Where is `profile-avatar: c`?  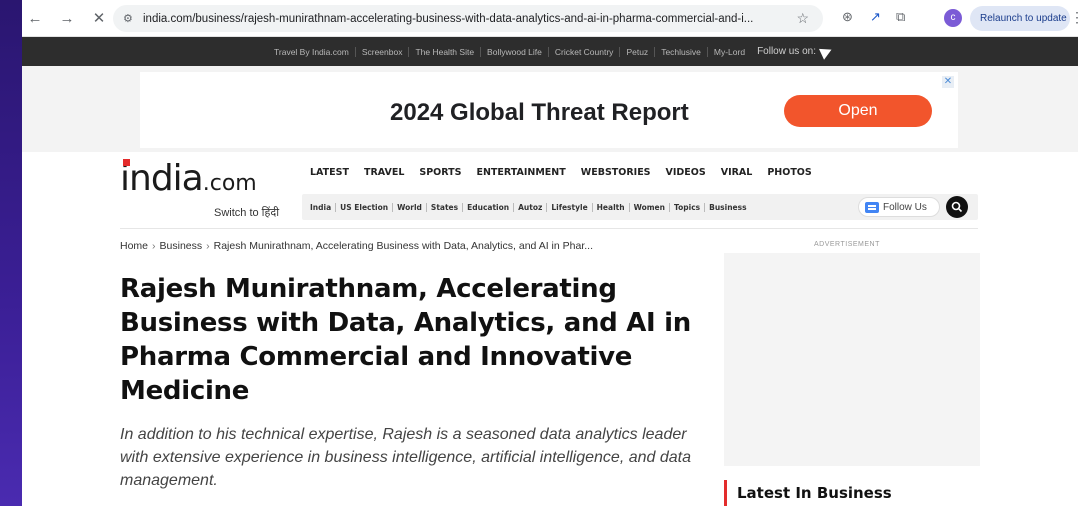 profile-avatar: c is located at coordinates (953, 18).